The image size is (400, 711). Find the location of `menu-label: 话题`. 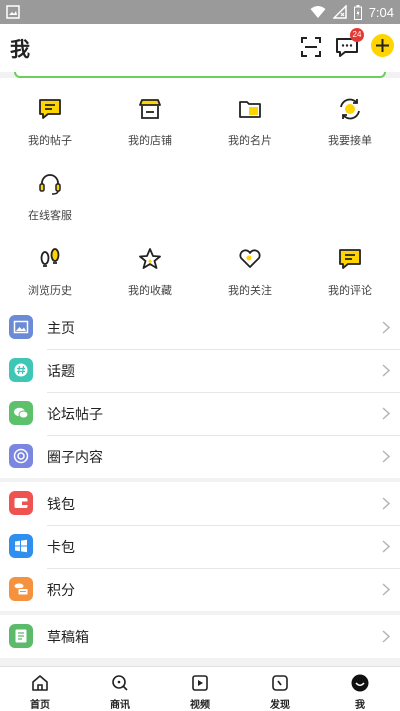

menu-label: 话题 is located at coordinates (61, 372).